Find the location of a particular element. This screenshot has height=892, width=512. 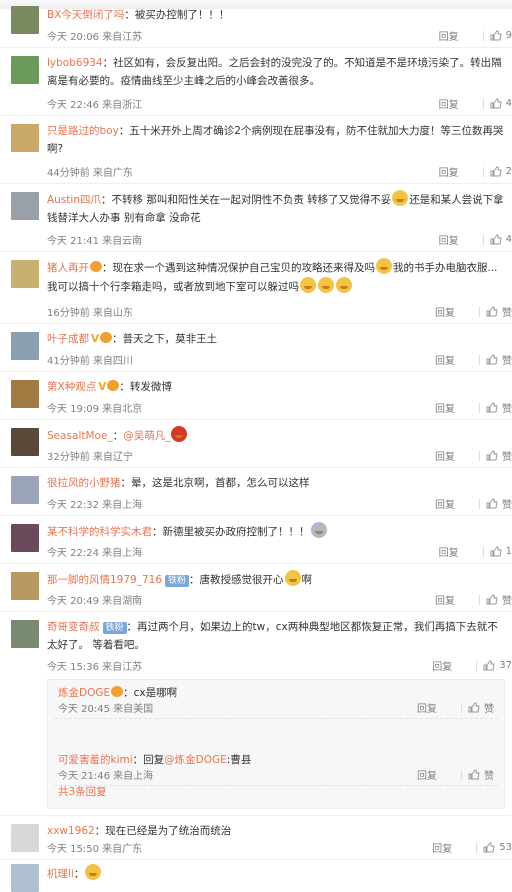

username: 叶子成都 is located at coordinates (68, 339).